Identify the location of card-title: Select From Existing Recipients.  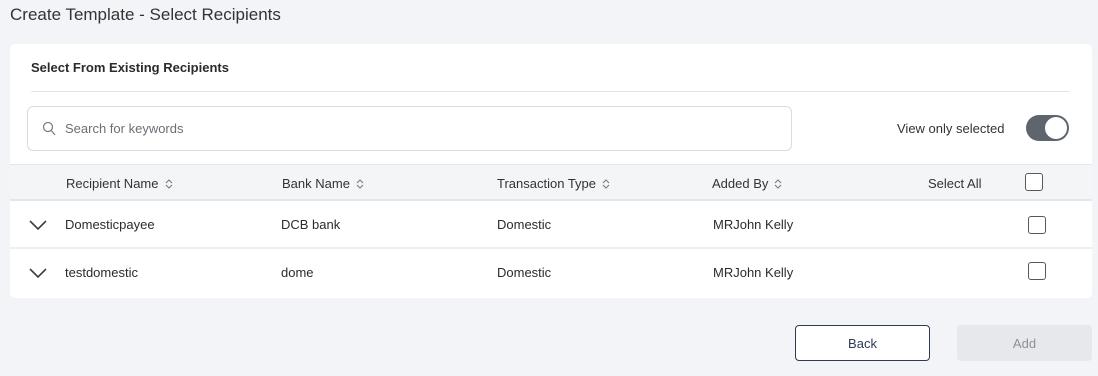
(130, 67).